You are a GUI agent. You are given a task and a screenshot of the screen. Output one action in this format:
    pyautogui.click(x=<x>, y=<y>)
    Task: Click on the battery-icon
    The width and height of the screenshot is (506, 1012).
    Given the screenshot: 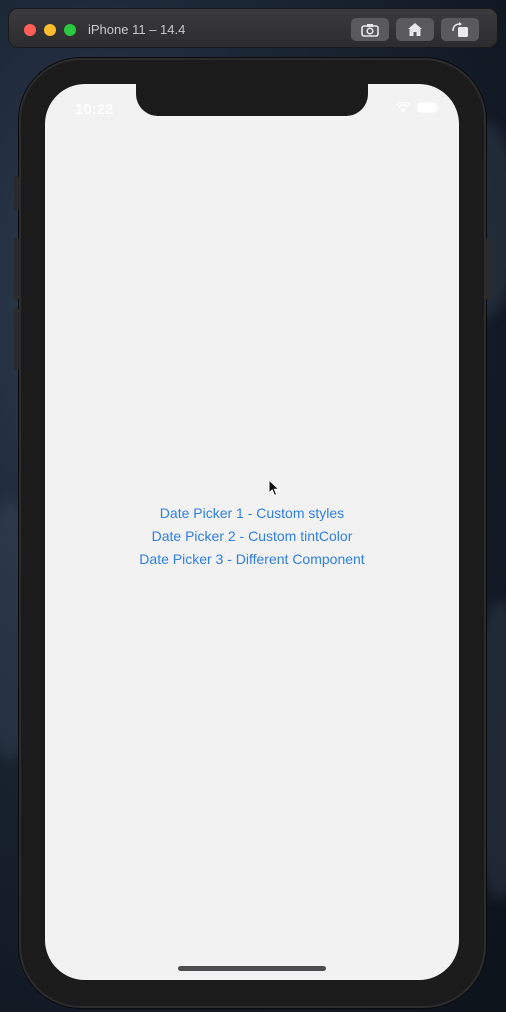 What is the action you would take?
    pyautogui.click(x=428, y=107)
    